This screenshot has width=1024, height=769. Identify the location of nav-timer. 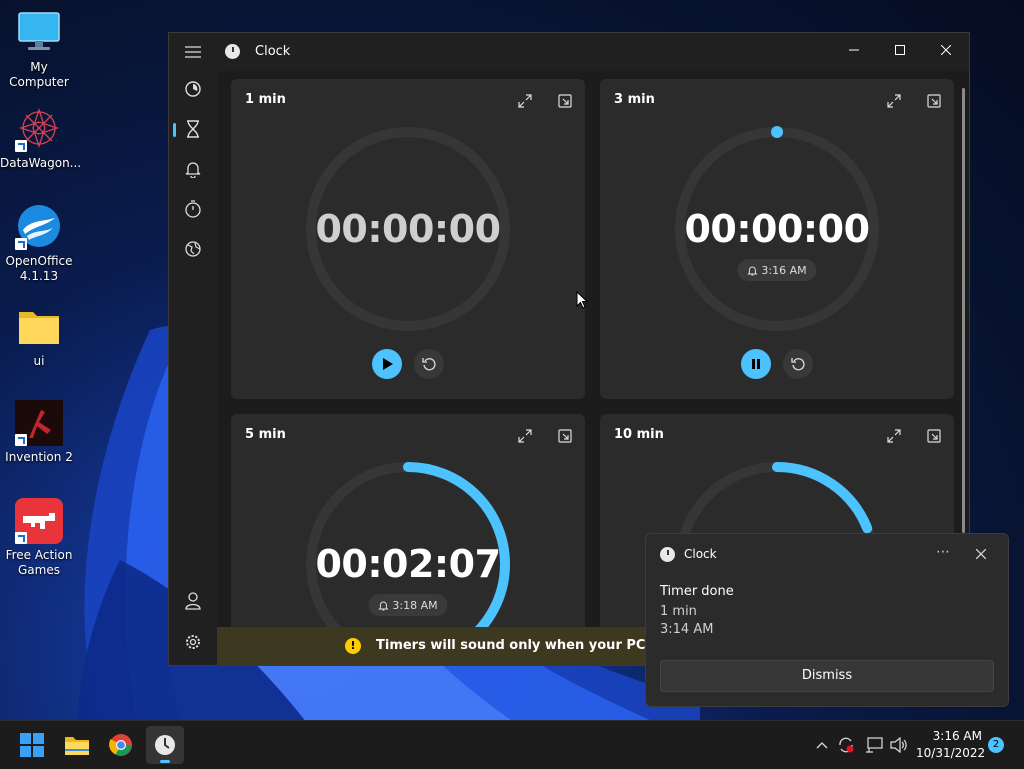
(192, 129).